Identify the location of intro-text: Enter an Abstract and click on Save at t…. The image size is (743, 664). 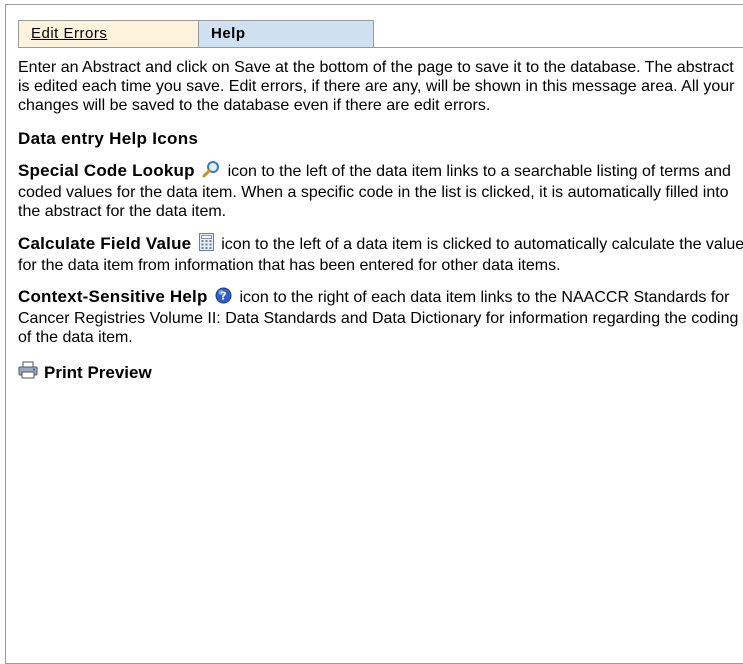
(376, 86).